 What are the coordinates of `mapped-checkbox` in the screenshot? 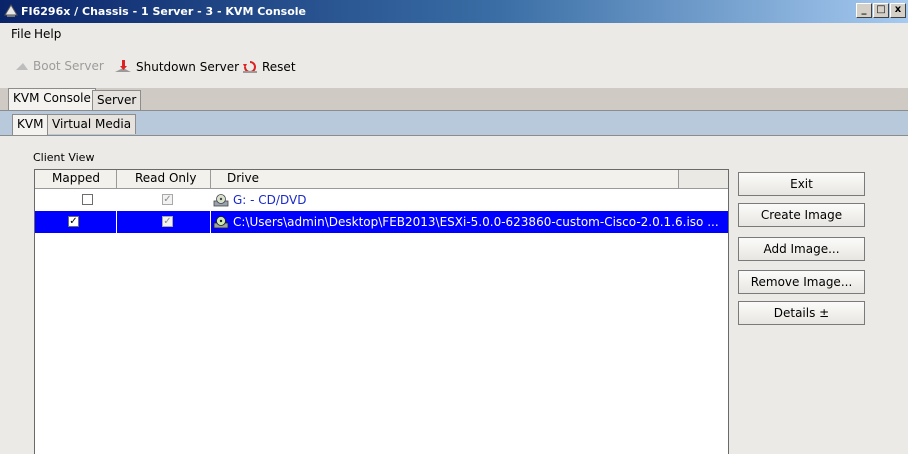 It's located at (87, 199).